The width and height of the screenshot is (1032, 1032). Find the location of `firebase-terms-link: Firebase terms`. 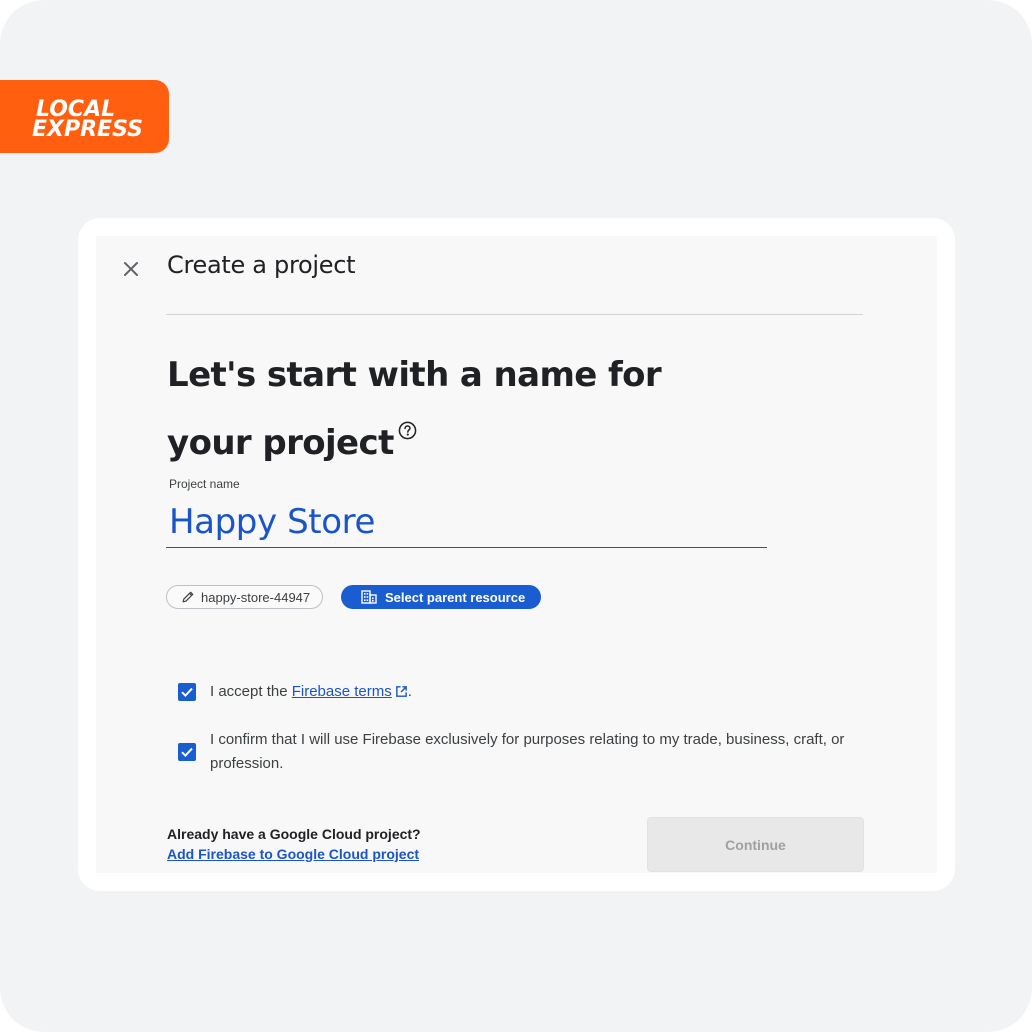

firebase-terms-link: Firebase terms is located at coordinates (342, 691).